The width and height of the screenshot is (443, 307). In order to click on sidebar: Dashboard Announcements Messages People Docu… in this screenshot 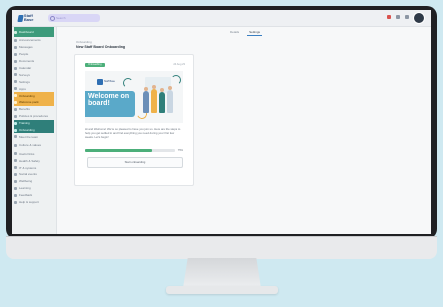, I will do `click(34, 130)`.